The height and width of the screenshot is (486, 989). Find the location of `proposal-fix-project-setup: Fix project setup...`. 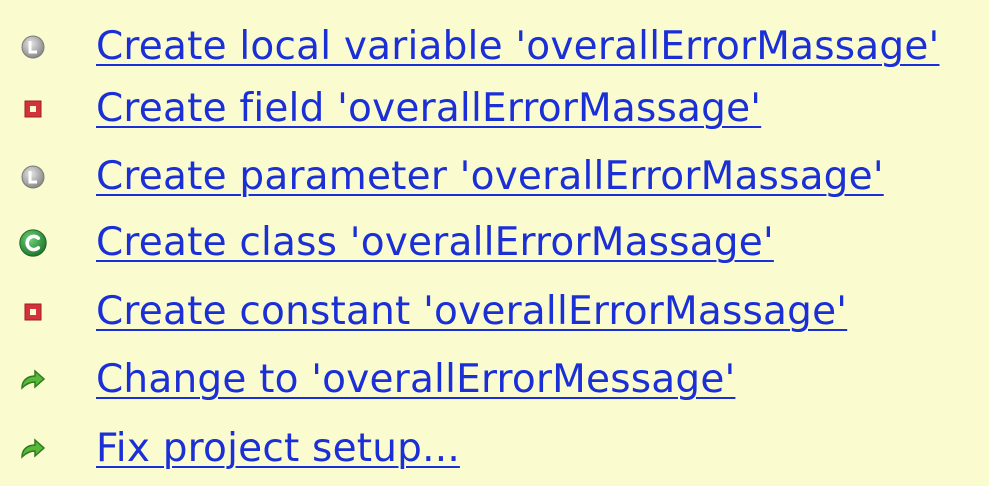

proposal-fix-project-setup: Fix project setup... is located at coordinates (494, 449).